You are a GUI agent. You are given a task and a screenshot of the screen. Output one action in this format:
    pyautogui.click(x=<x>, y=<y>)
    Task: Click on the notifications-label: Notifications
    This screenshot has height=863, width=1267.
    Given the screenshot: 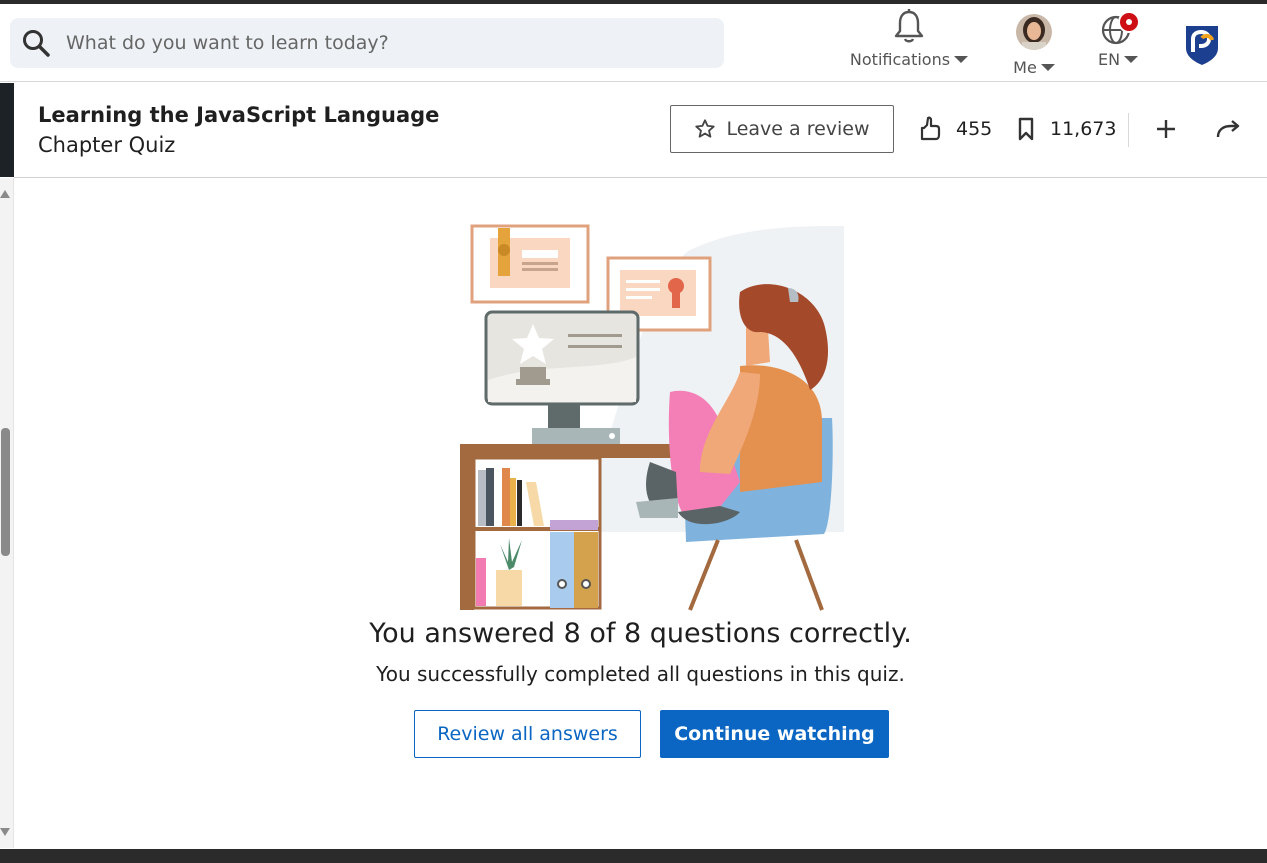 What is the action you would take?
    pyautogui.click(x=900, y=59)
    